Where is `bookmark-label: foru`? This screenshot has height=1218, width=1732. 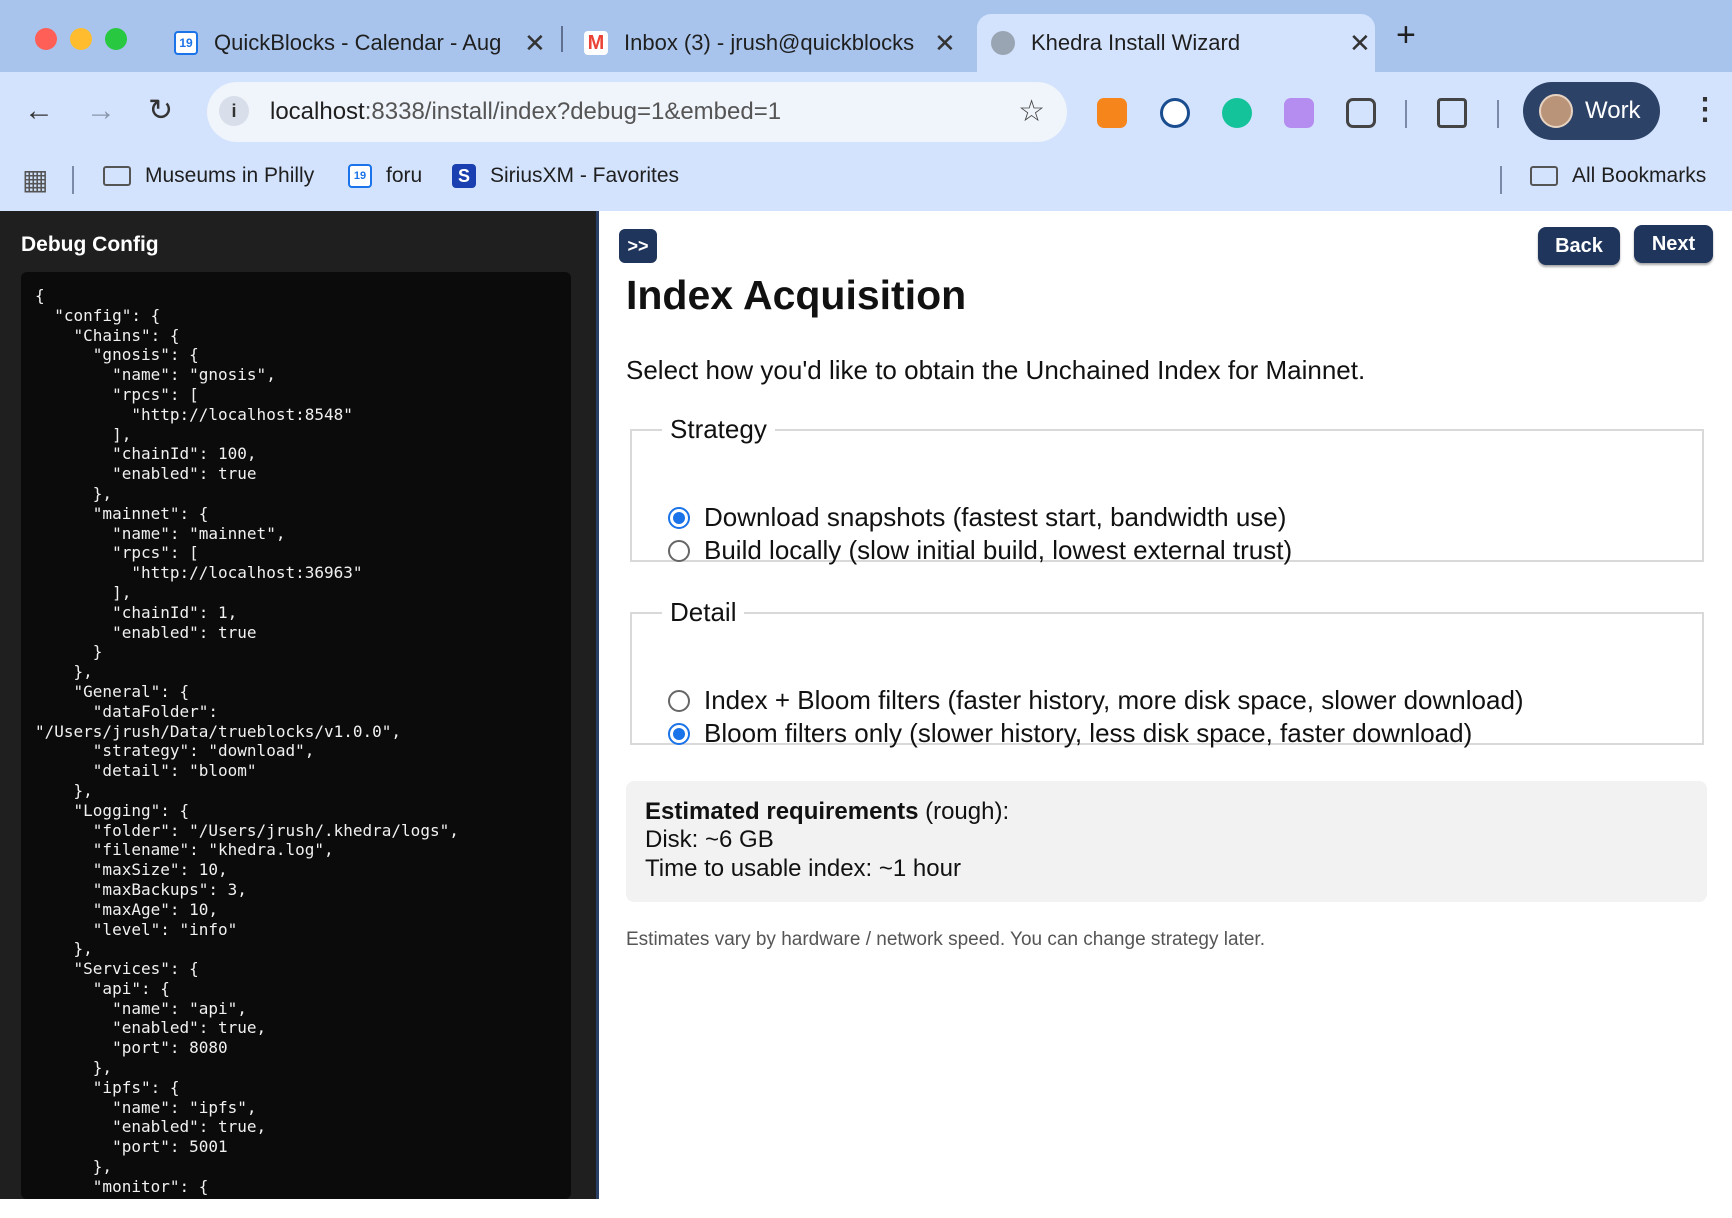 bookmark-label: foru is located at coordinates (404, 175).